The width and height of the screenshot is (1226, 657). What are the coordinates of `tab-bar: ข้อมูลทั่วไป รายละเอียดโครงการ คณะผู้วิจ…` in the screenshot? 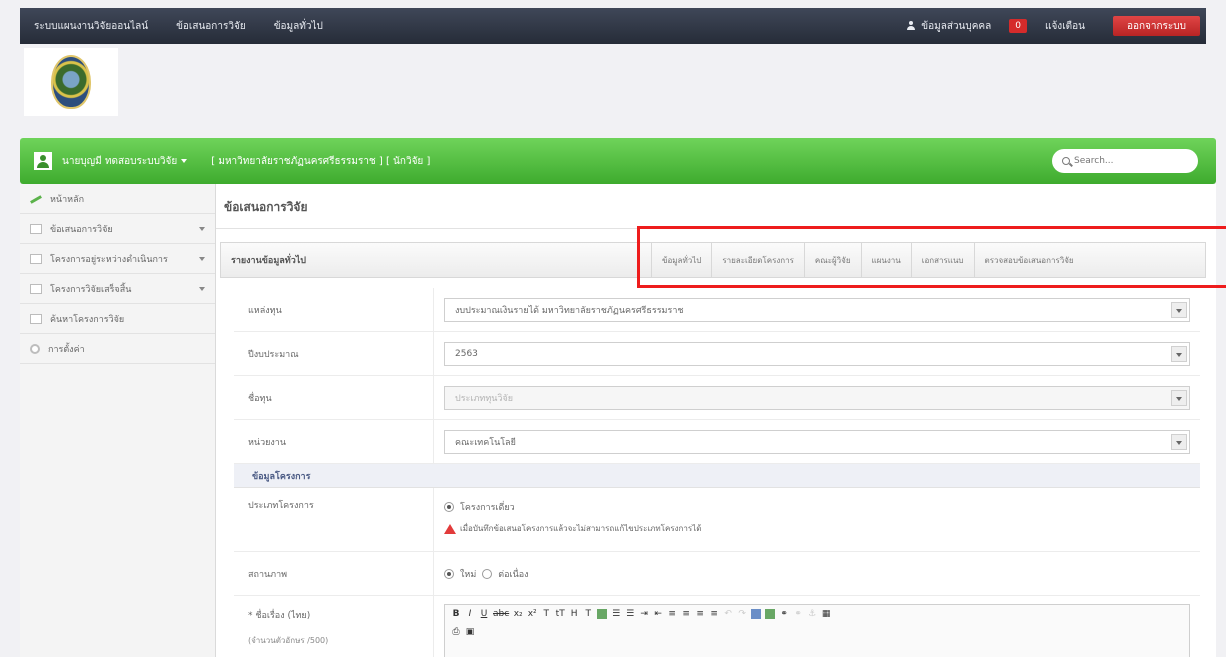 It's located at (867, 260).